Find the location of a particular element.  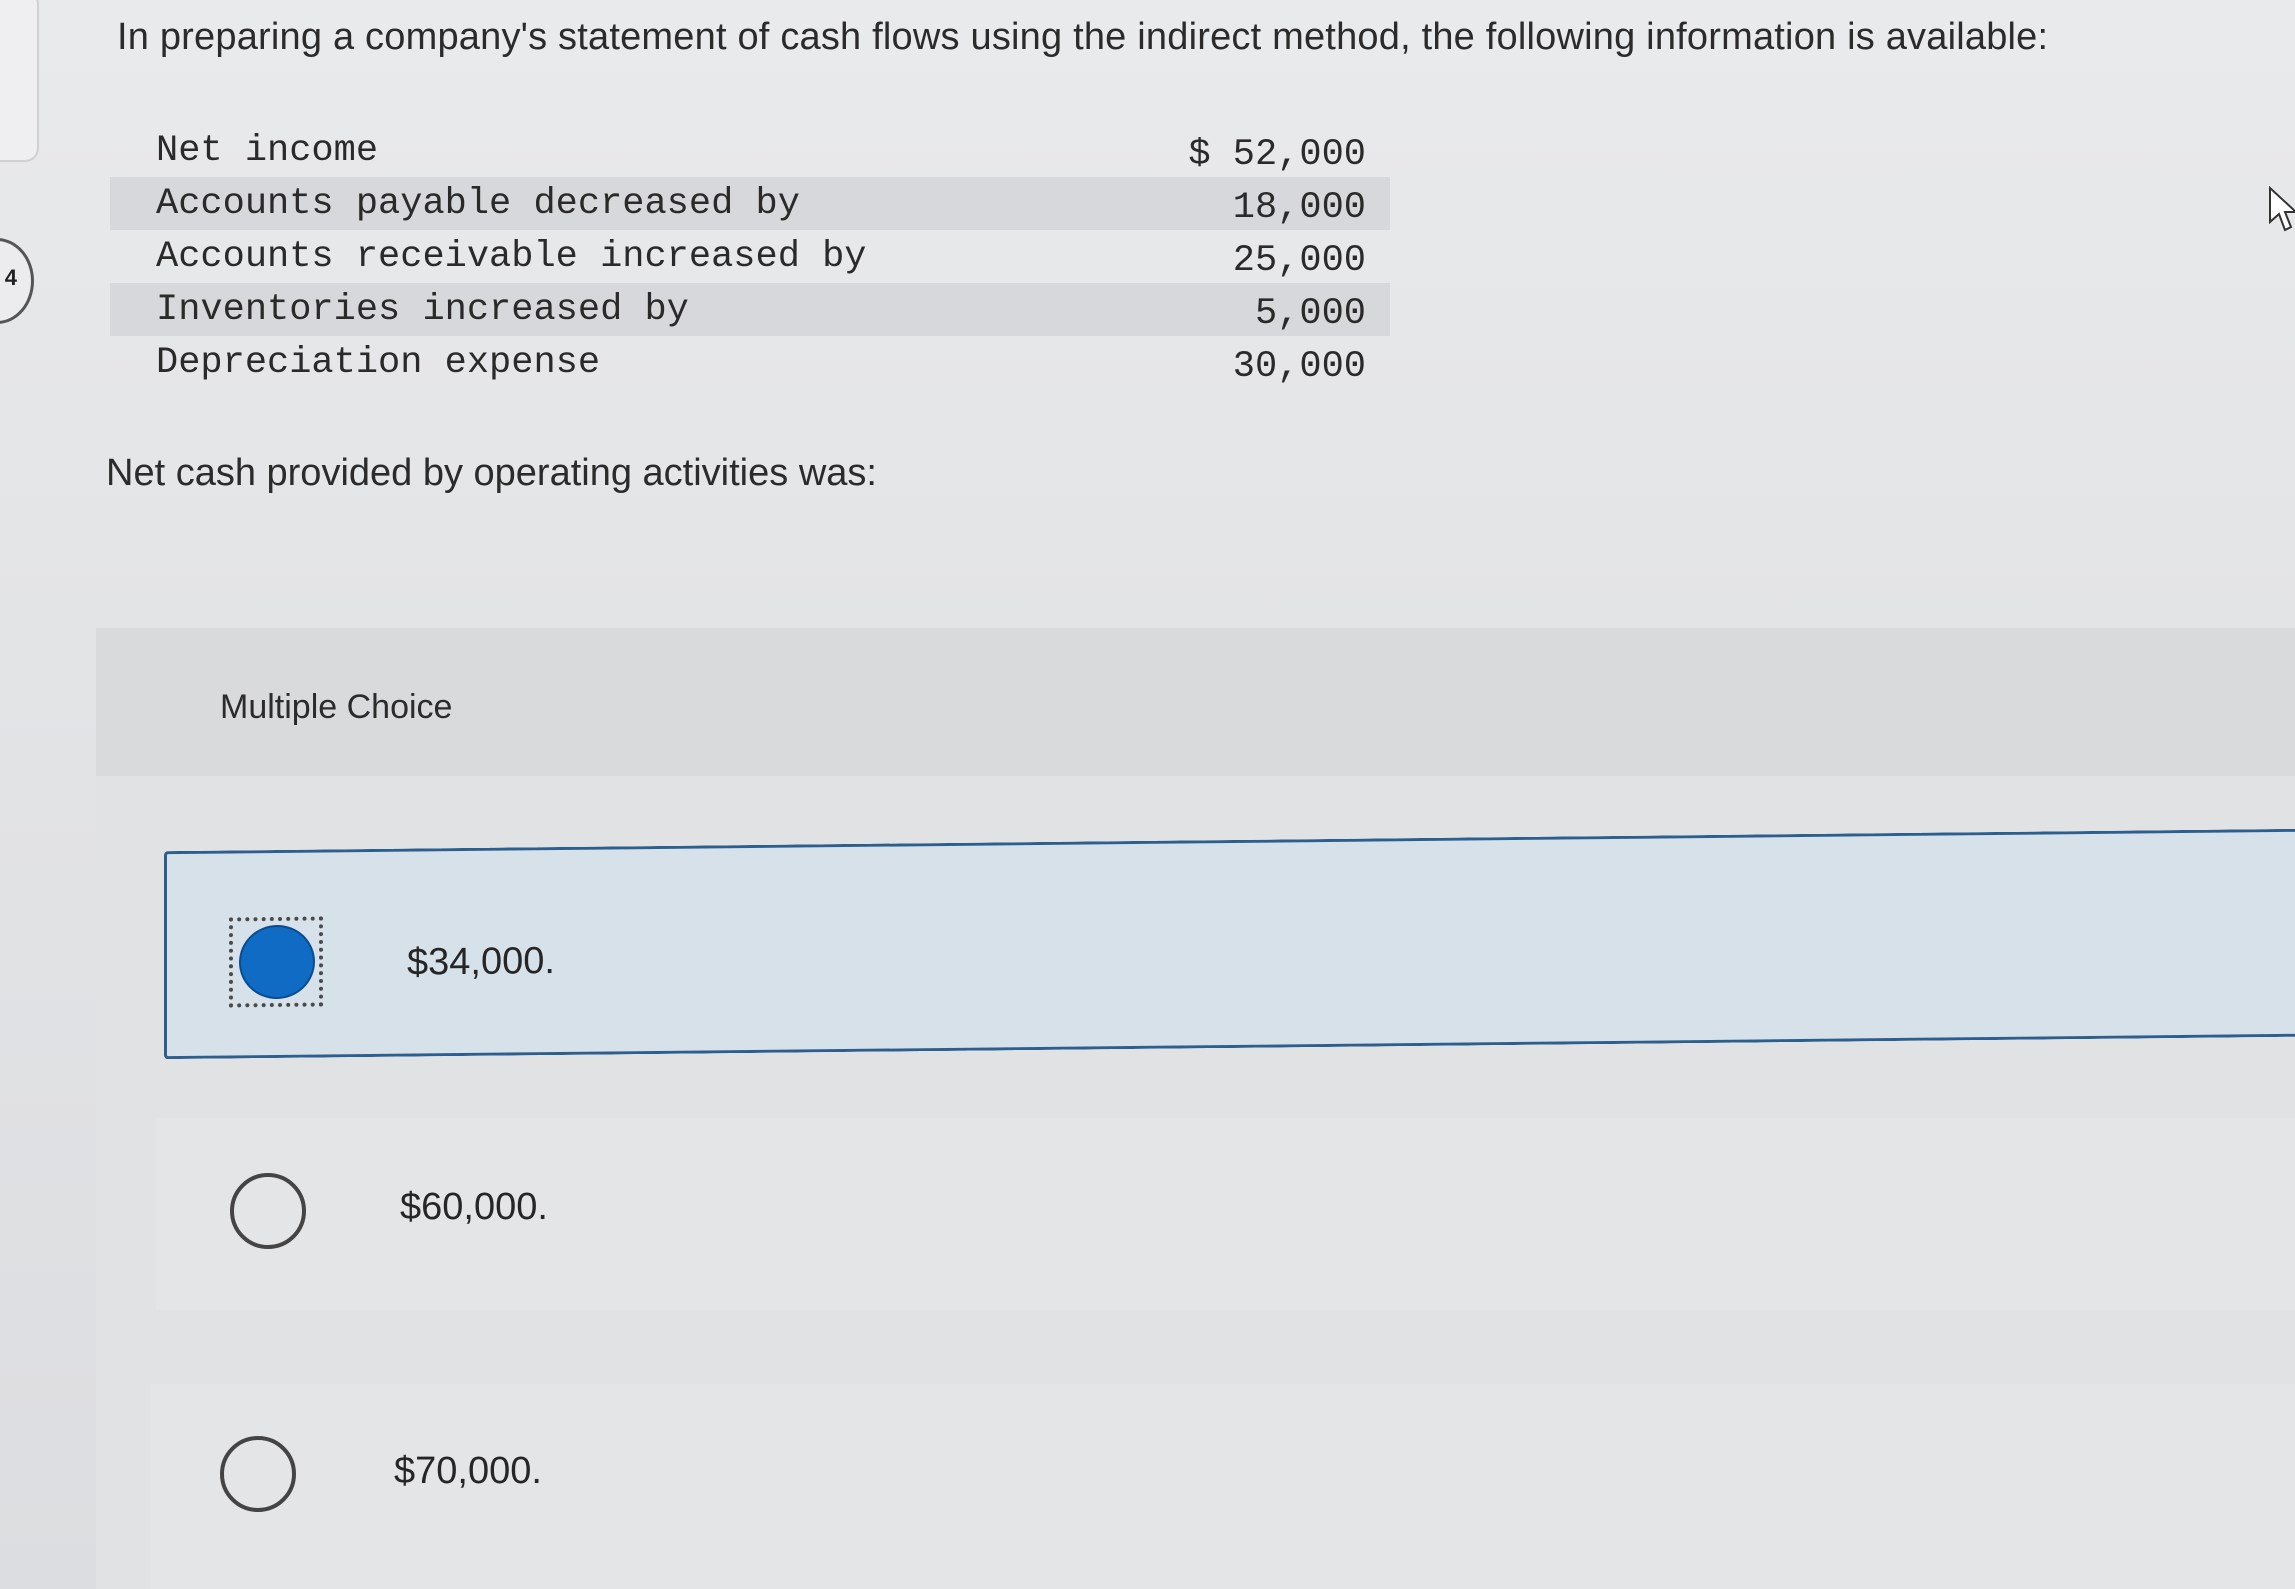

option-label: $70,000. is located at coordinates (468, 1471).